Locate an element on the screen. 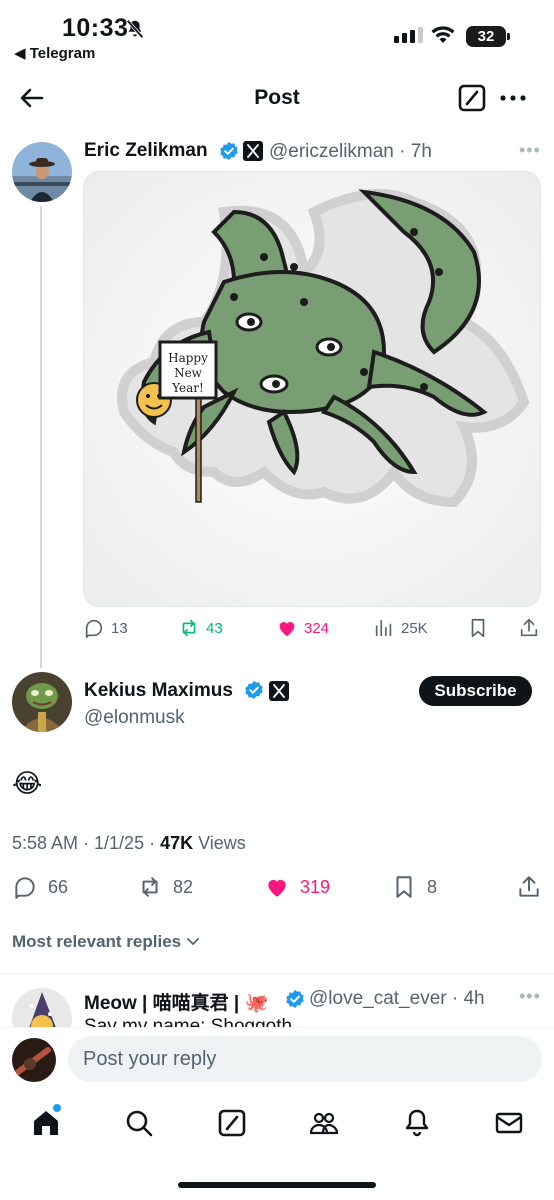  post-time: 4h is located at coordinates (474, 998).